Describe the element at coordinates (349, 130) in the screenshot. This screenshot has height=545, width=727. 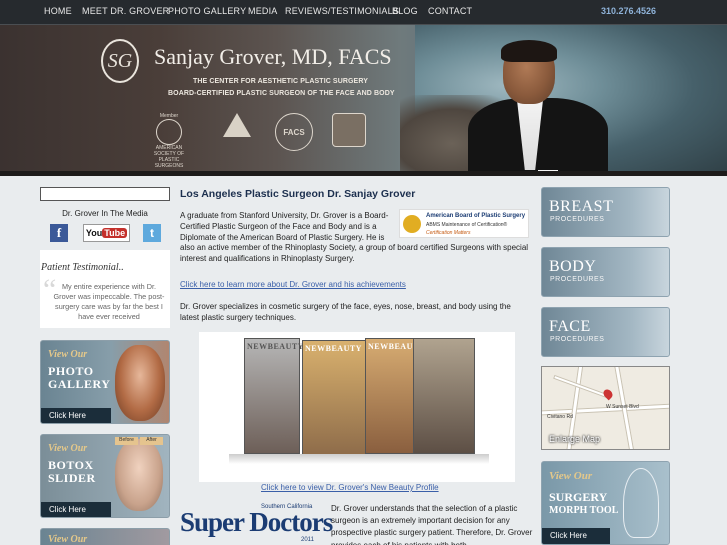
I see `rhinoplasty-seal-icon` at that location.